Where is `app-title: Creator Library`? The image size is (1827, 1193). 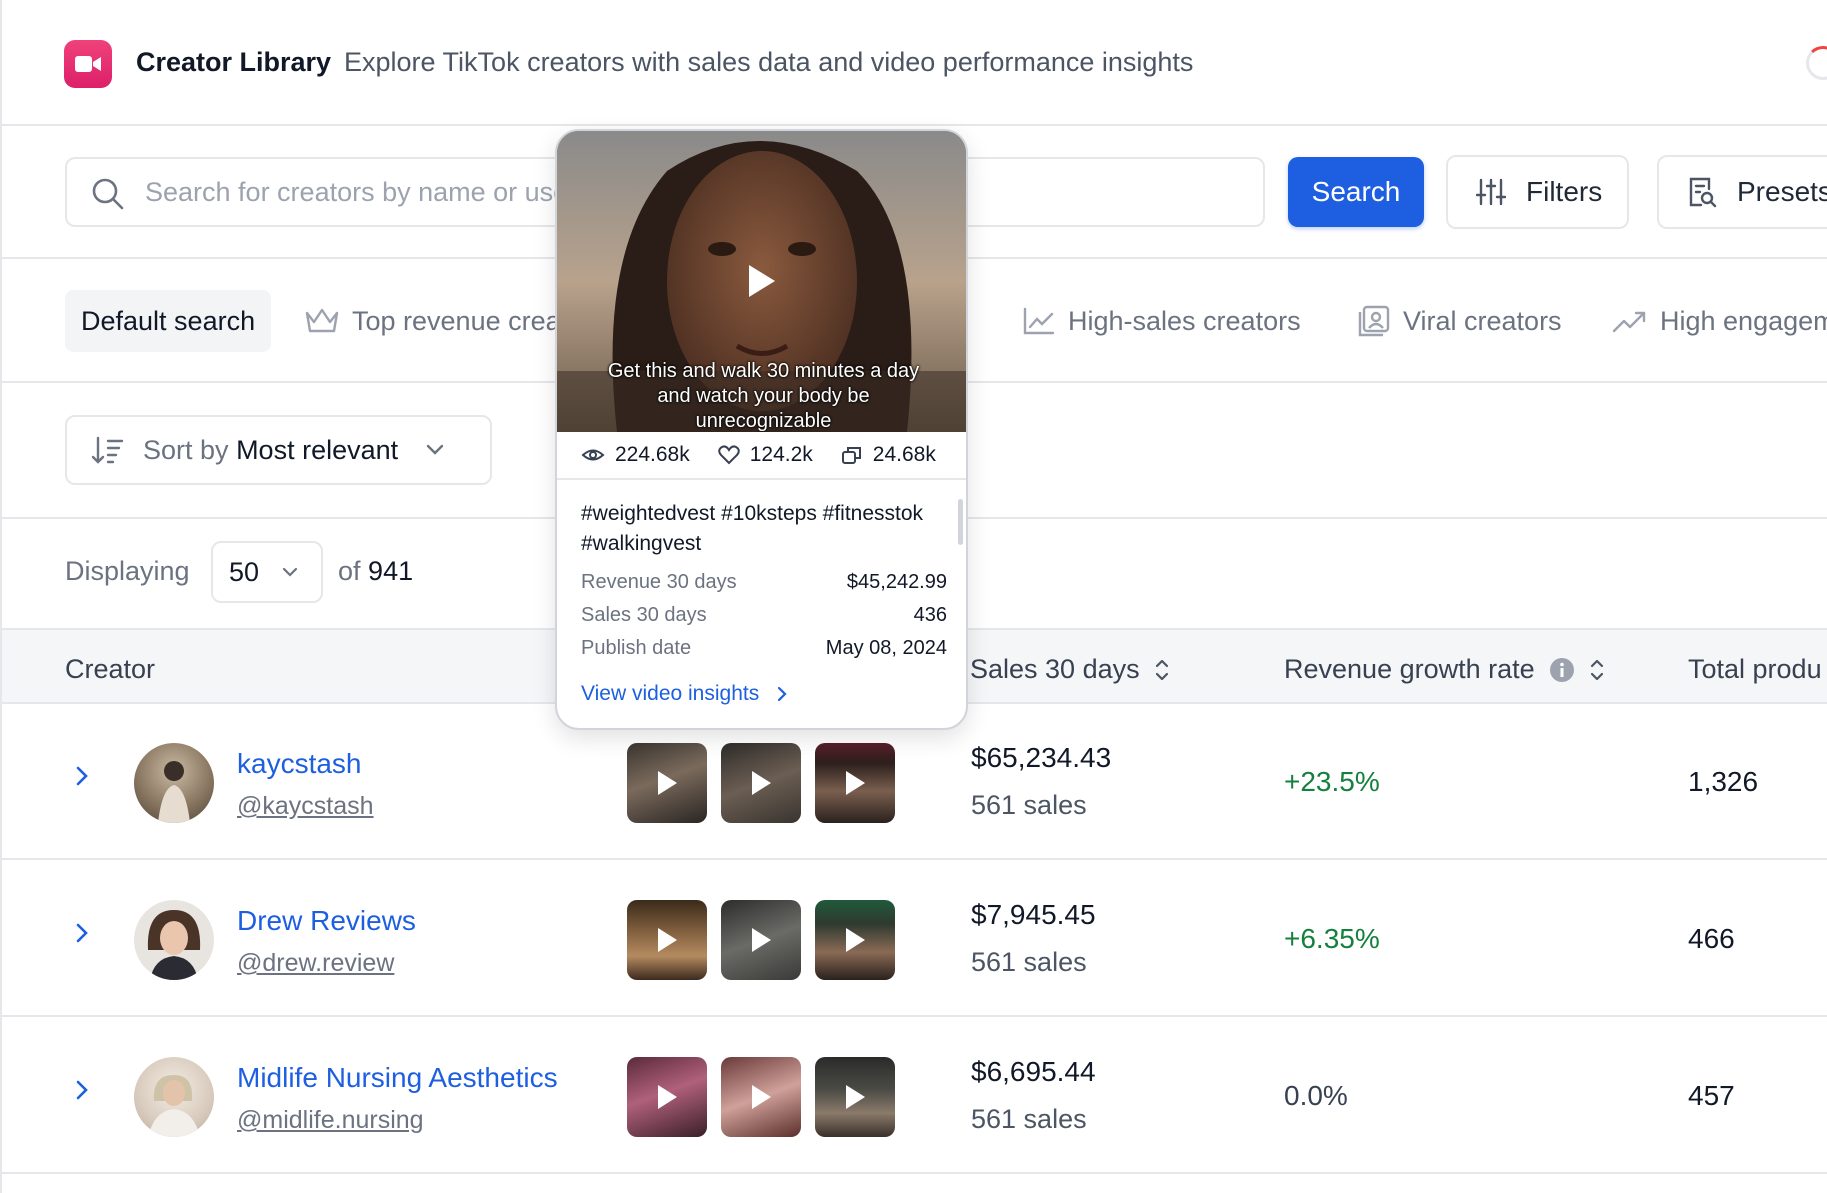 app-title: Creator Library is located at coordinates (234, 62).